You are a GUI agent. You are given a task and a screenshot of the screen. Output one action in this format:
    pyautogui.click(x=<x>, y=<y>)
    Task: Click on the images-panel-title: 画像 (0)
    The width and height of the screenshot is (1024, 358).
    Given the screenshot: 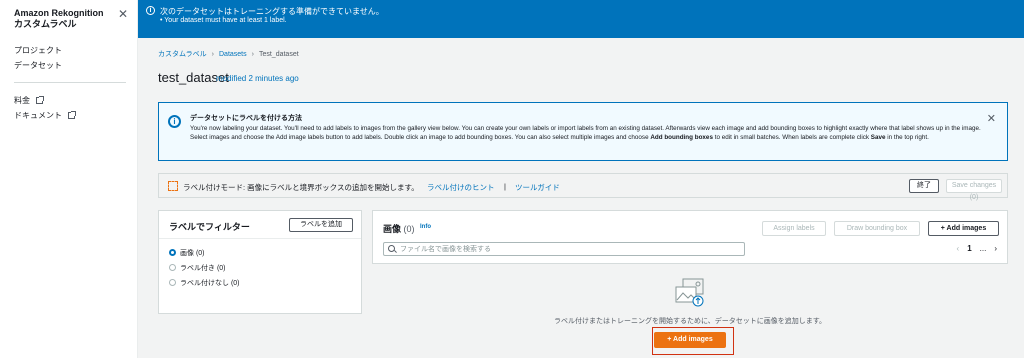 What is the action you would take?
    pyautogui.click(x=399, y=228)
    